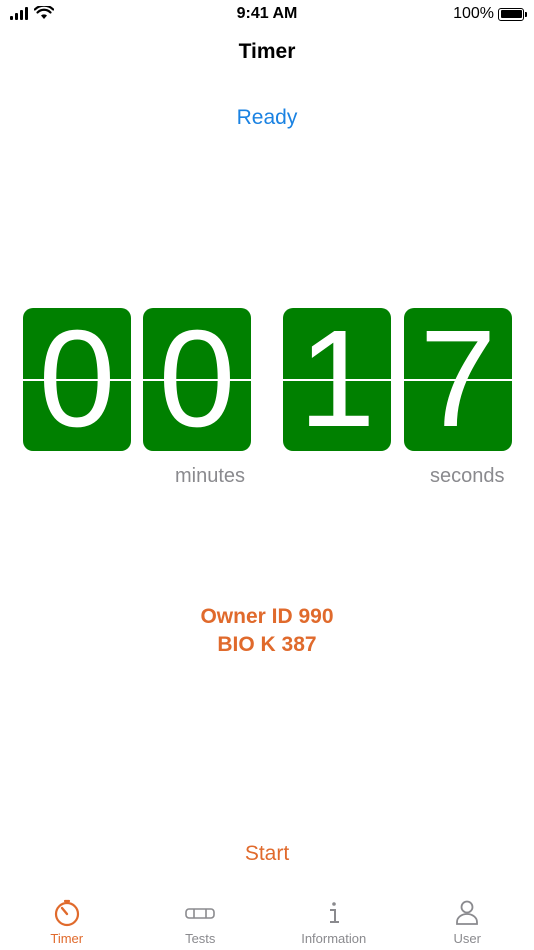 Image resolution: width=534 pixels, height=950 pixels. Describe the element at coordinates (66, 913) in the screenshot. I see `stopwatch-icon` at that location.